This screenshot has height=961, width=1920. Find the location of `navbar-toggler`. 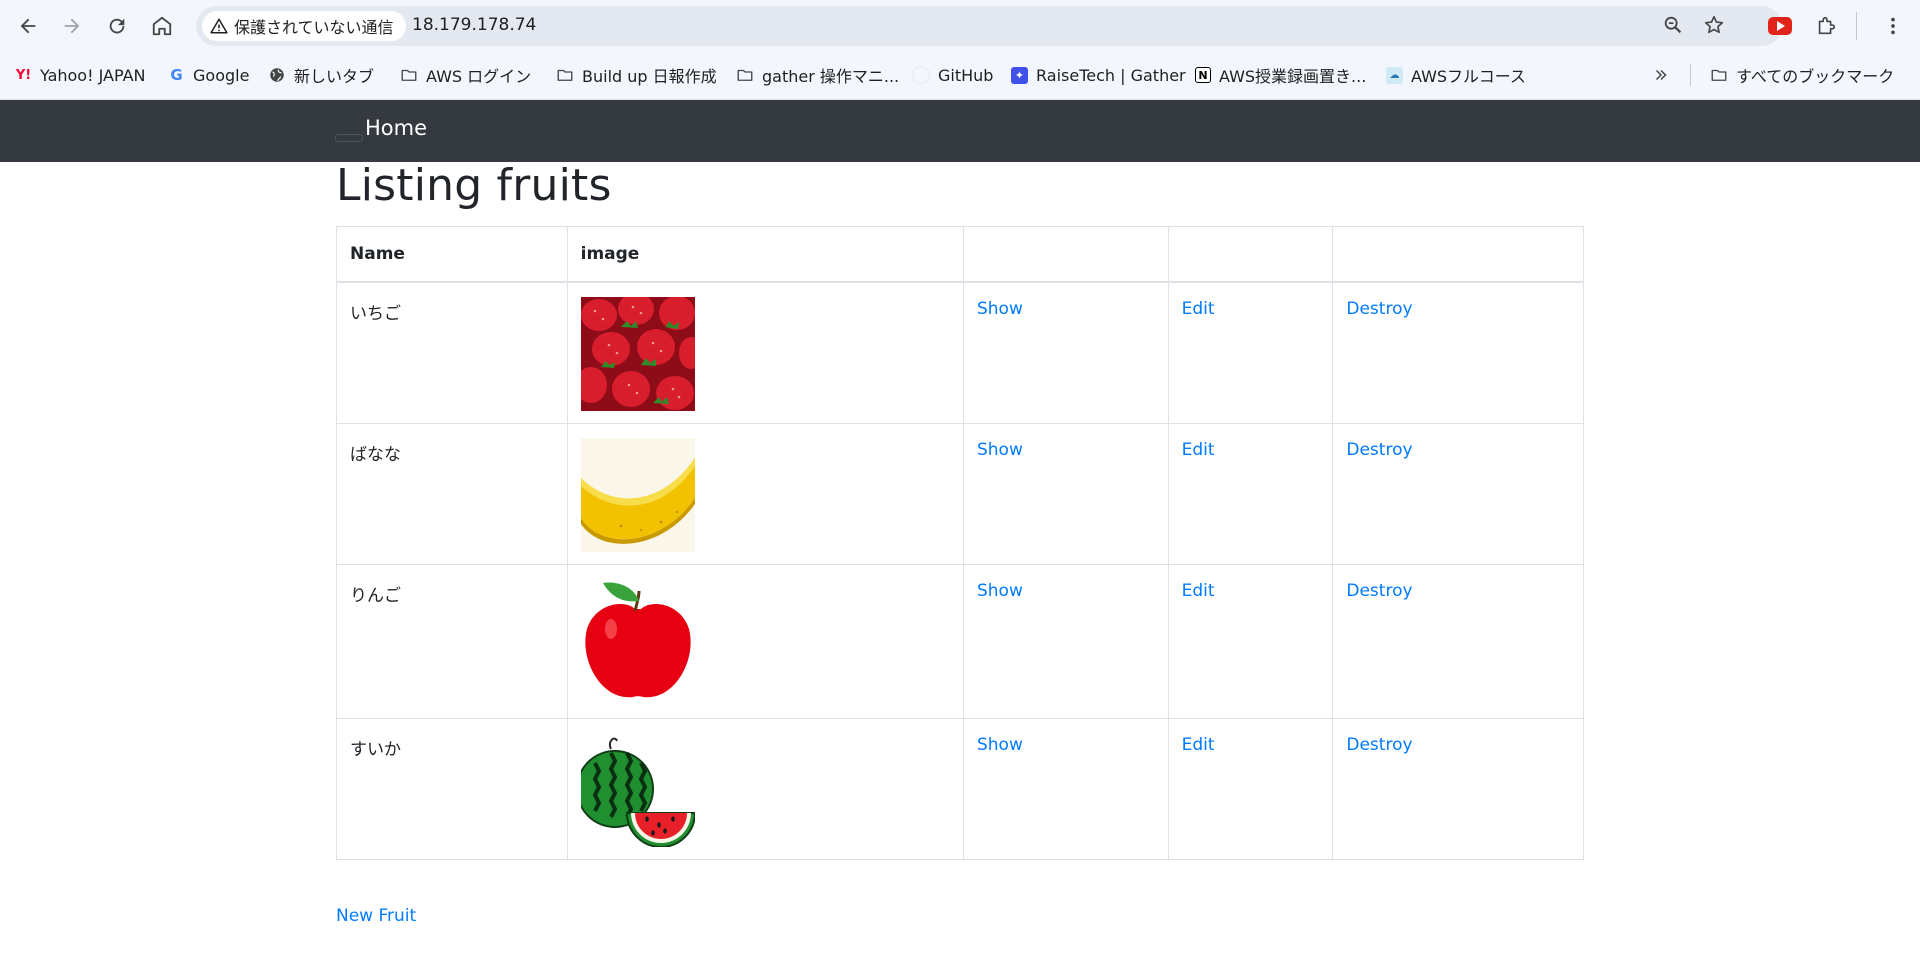

navbar-toggler is located at coordinates (349, 138).